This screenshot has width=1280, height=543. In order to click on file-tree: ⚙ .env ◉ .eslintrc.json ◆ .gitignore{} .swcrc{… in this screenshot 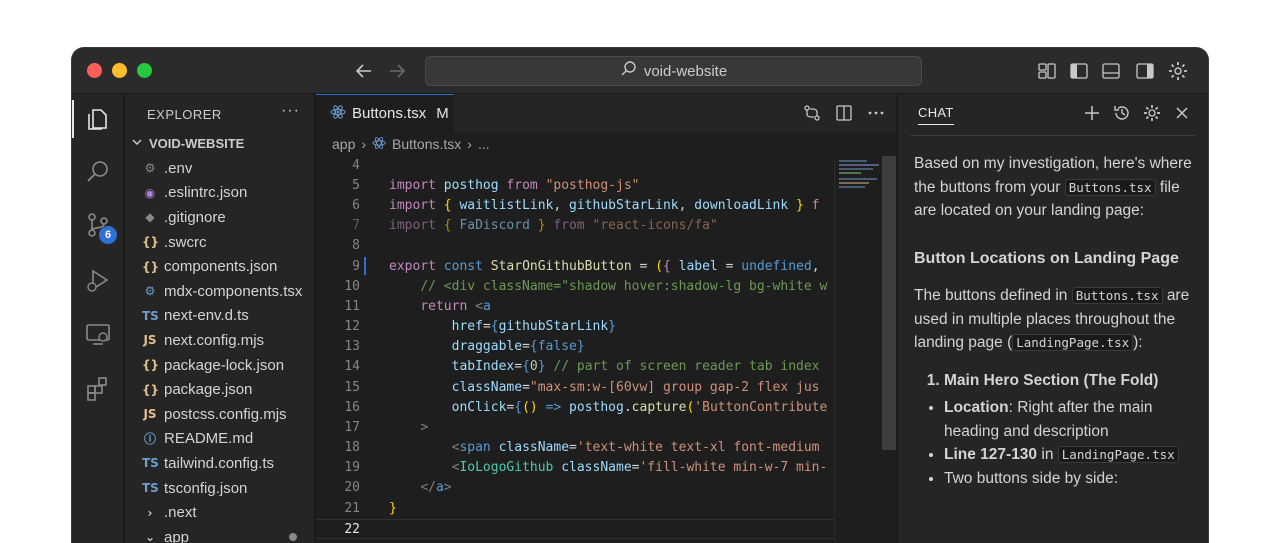, I will do `click(219, 349)`.